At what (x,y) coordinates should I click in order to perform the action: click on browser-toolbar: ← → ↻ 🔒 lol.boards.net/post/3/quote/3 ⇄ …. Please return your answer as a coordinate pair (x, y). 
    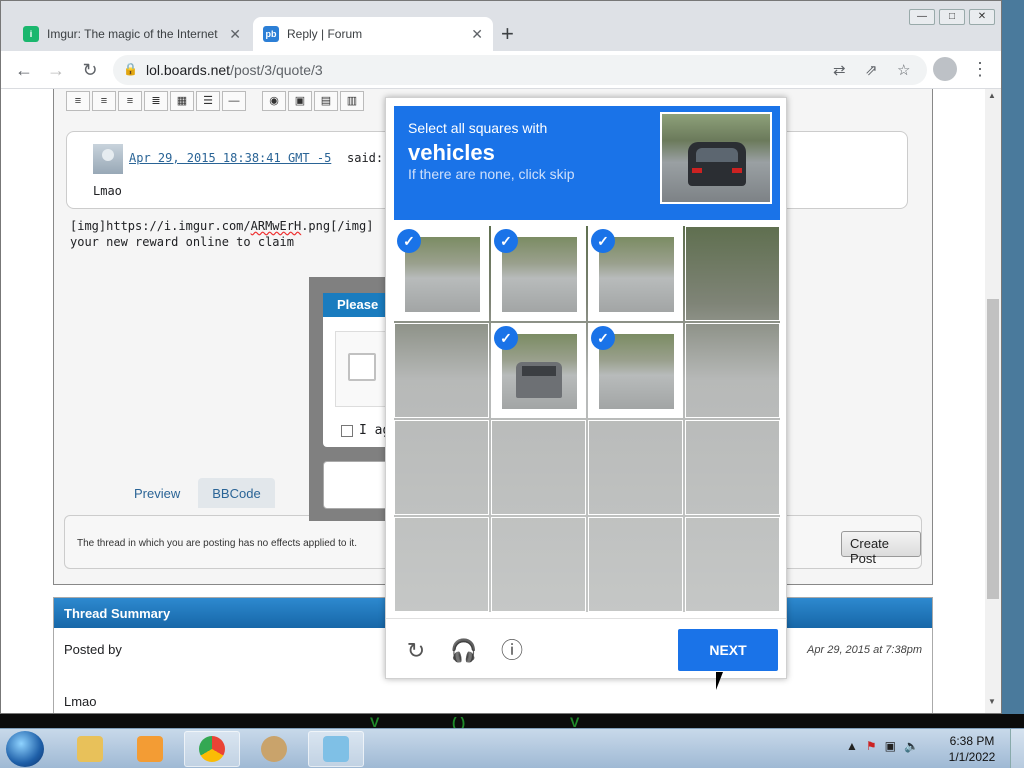
    Looking at the image, I should click on (501, 70).